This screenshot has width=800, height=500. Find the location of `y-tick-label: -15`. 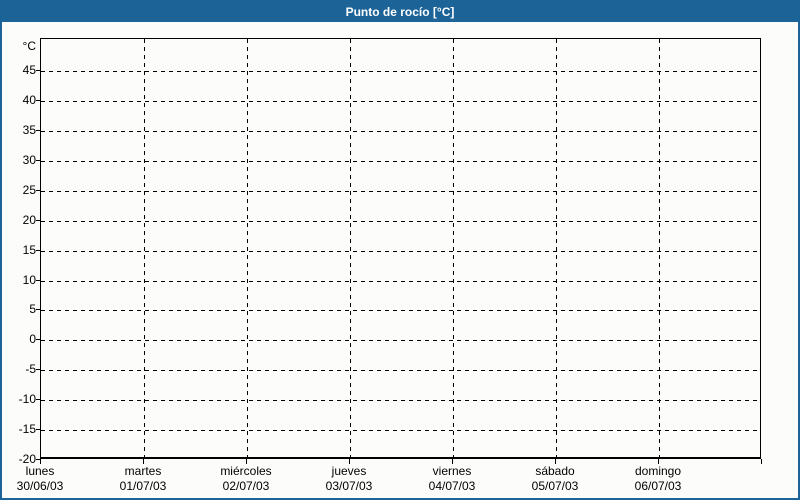

y-tick-label: -15 is located at coordinates (27, 429).